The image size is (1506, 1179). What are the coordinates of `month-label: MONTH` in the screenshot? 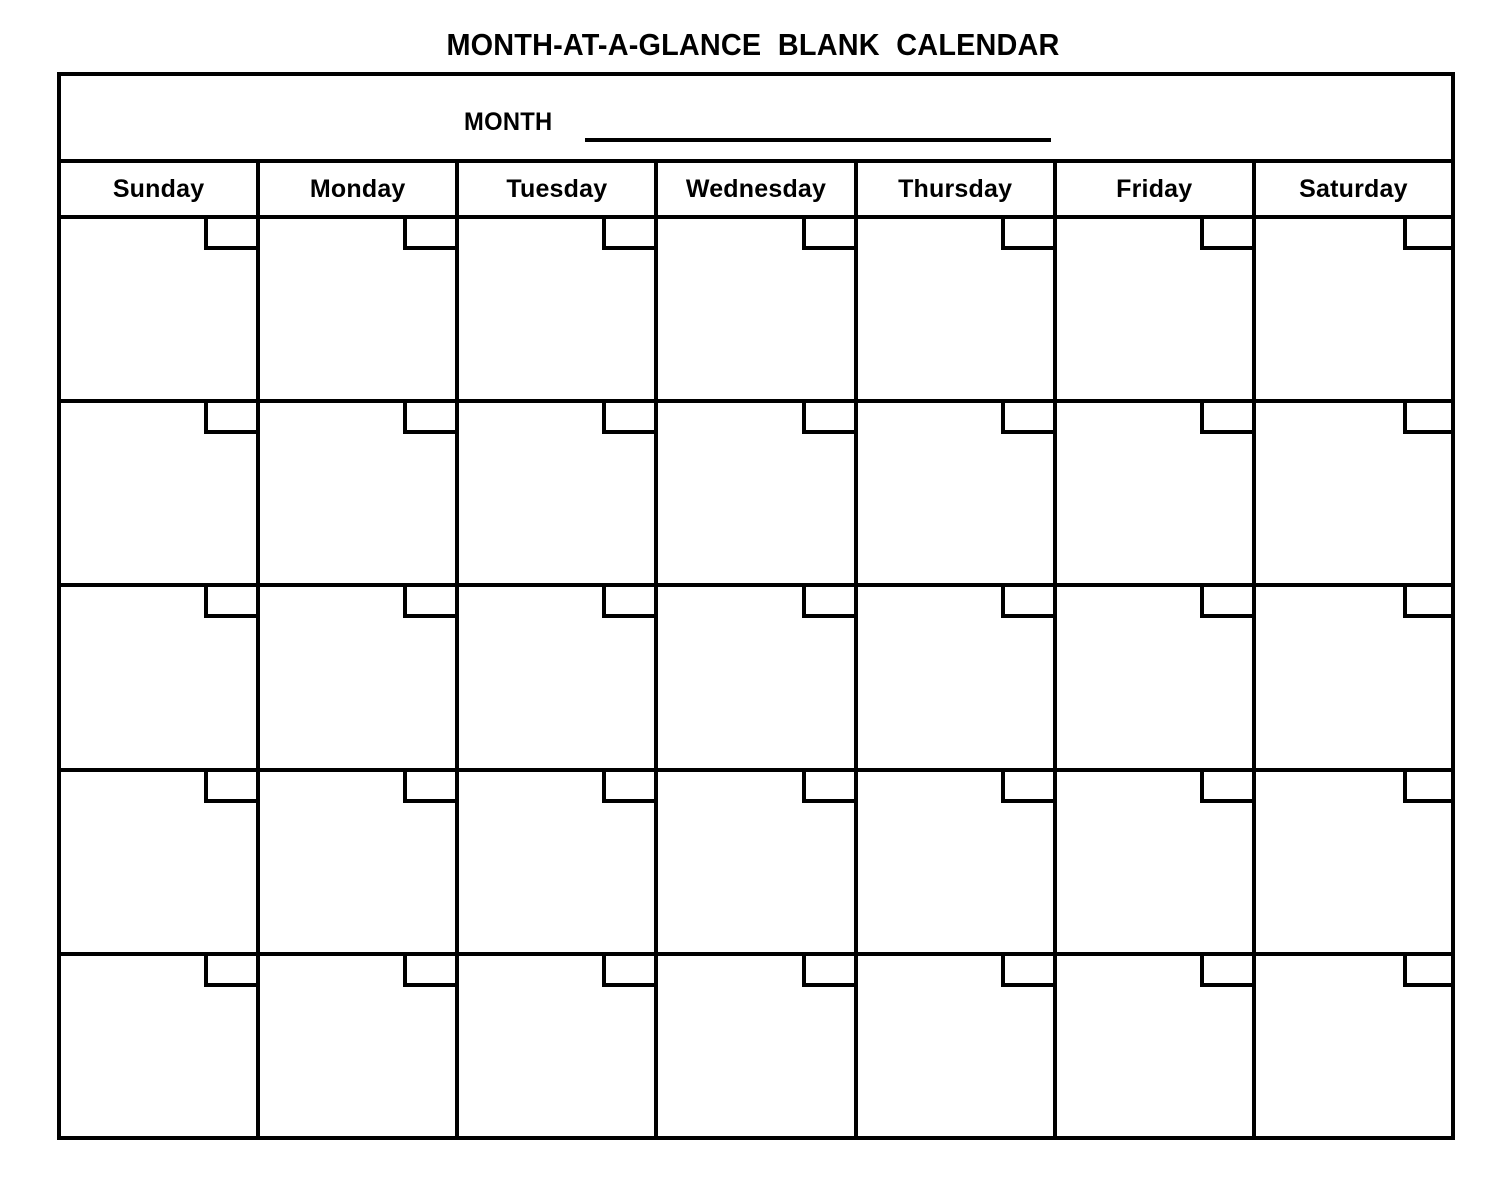 It's located at (508, 122).